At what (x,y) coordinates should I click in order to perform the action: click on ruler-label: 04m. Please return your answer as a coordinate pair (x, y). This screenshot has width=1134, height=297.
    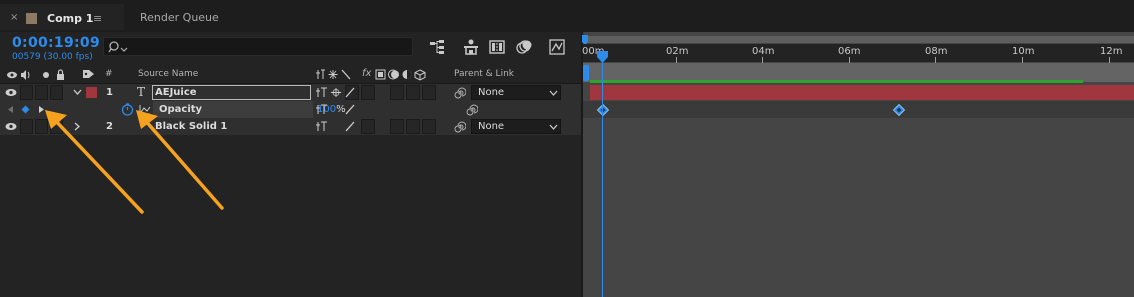
    Looking at the image, I should click on (763, 51).